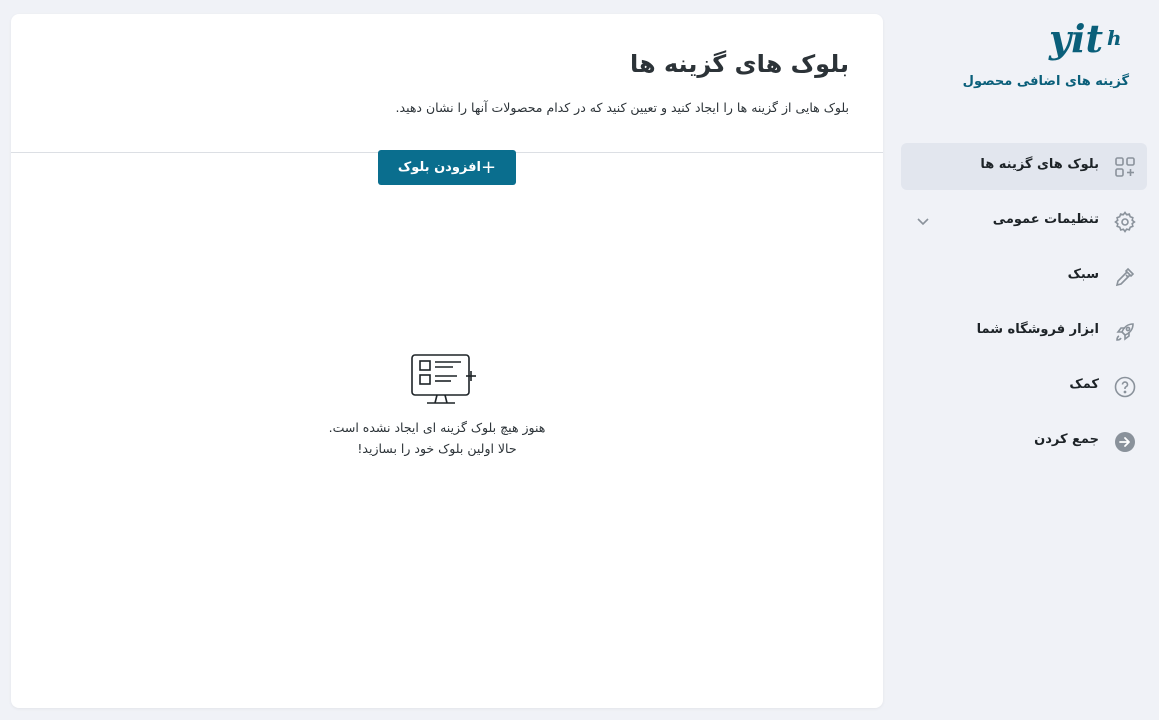 This screenshot has width=1159, height=720. Describe the element at coordinates (1084, 384) in the screenshot. I see `sidebar-item-label: کمک` at that location.